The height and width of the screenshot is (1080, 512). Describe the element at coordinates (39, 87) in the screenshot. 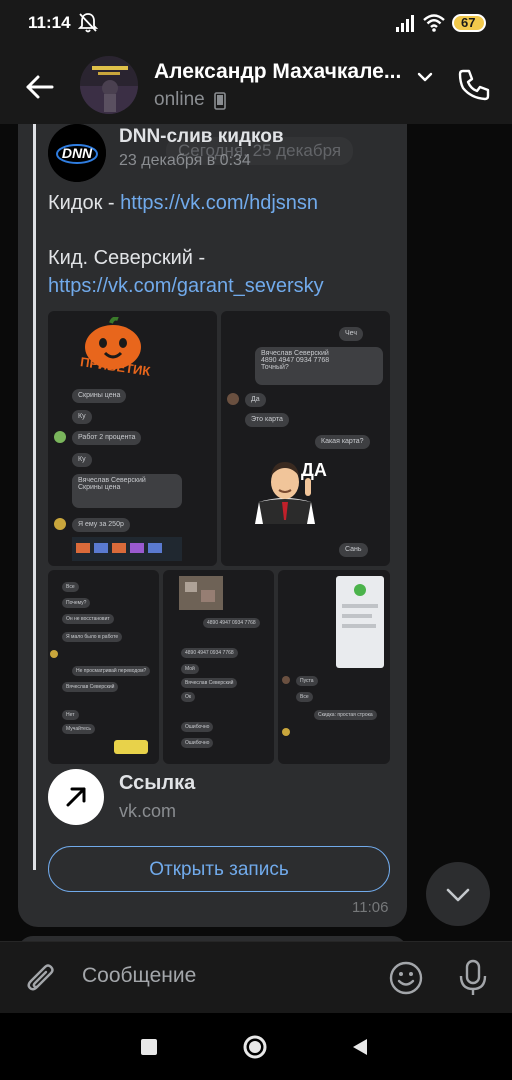

I see `back-arrow-icon` at that location.